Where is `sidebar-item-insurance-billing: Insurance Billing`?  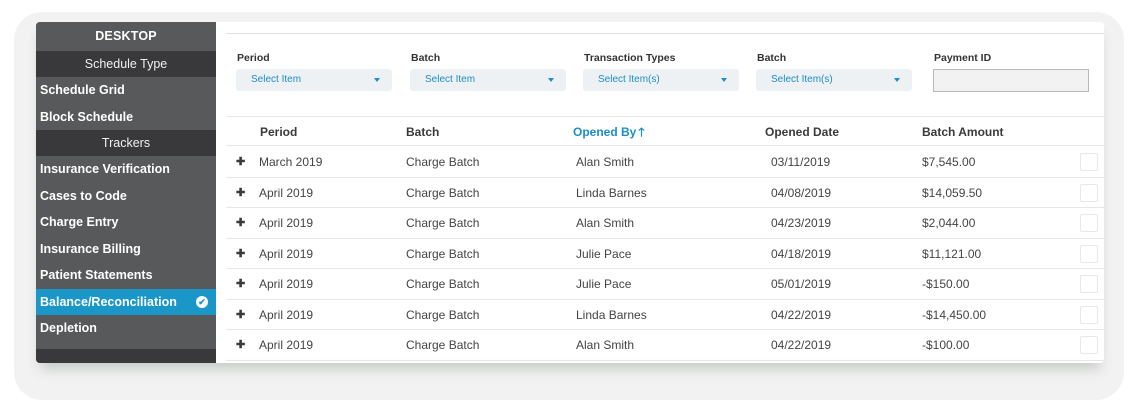 sidebar-item-insurance-billing: Insurance Billing is located at coordinates (126, 249).